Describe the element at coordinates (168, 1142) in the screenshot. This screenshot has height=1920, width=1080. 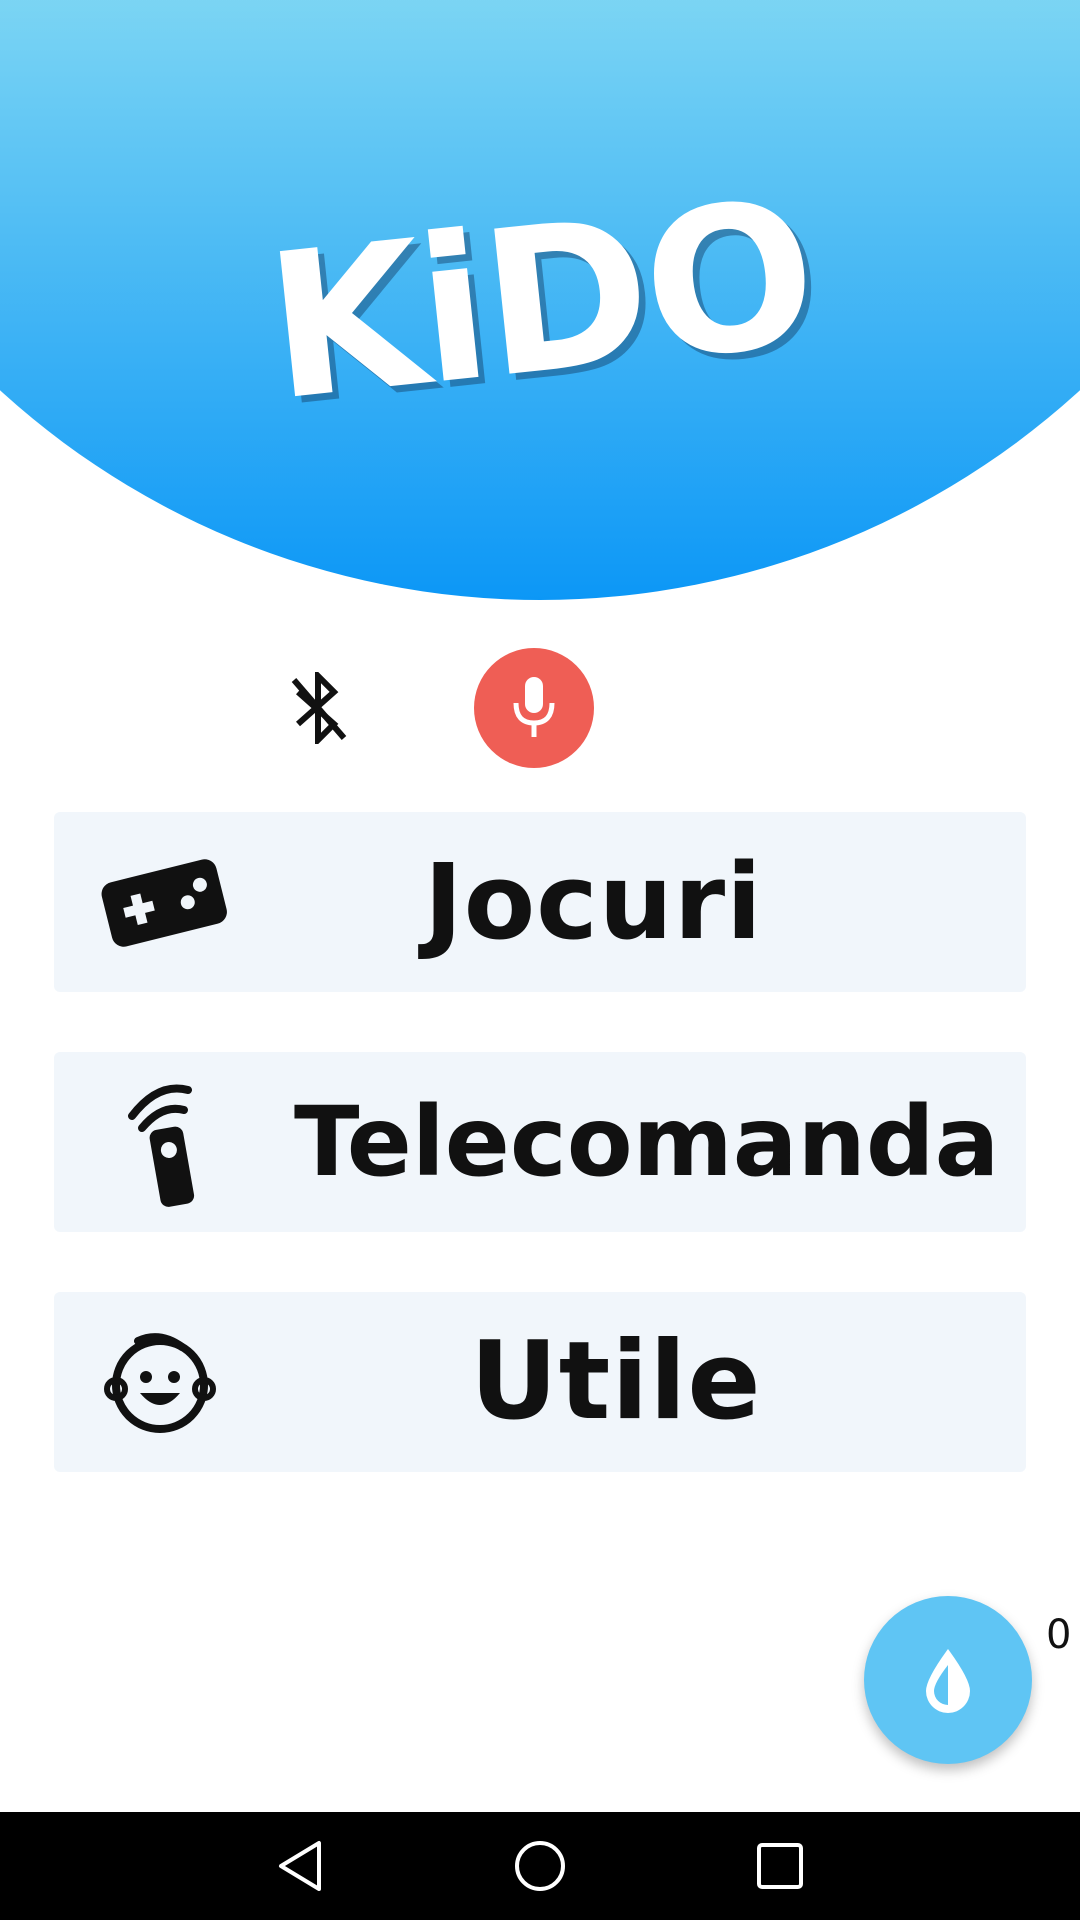
I see `remote-control-icon` at that location.